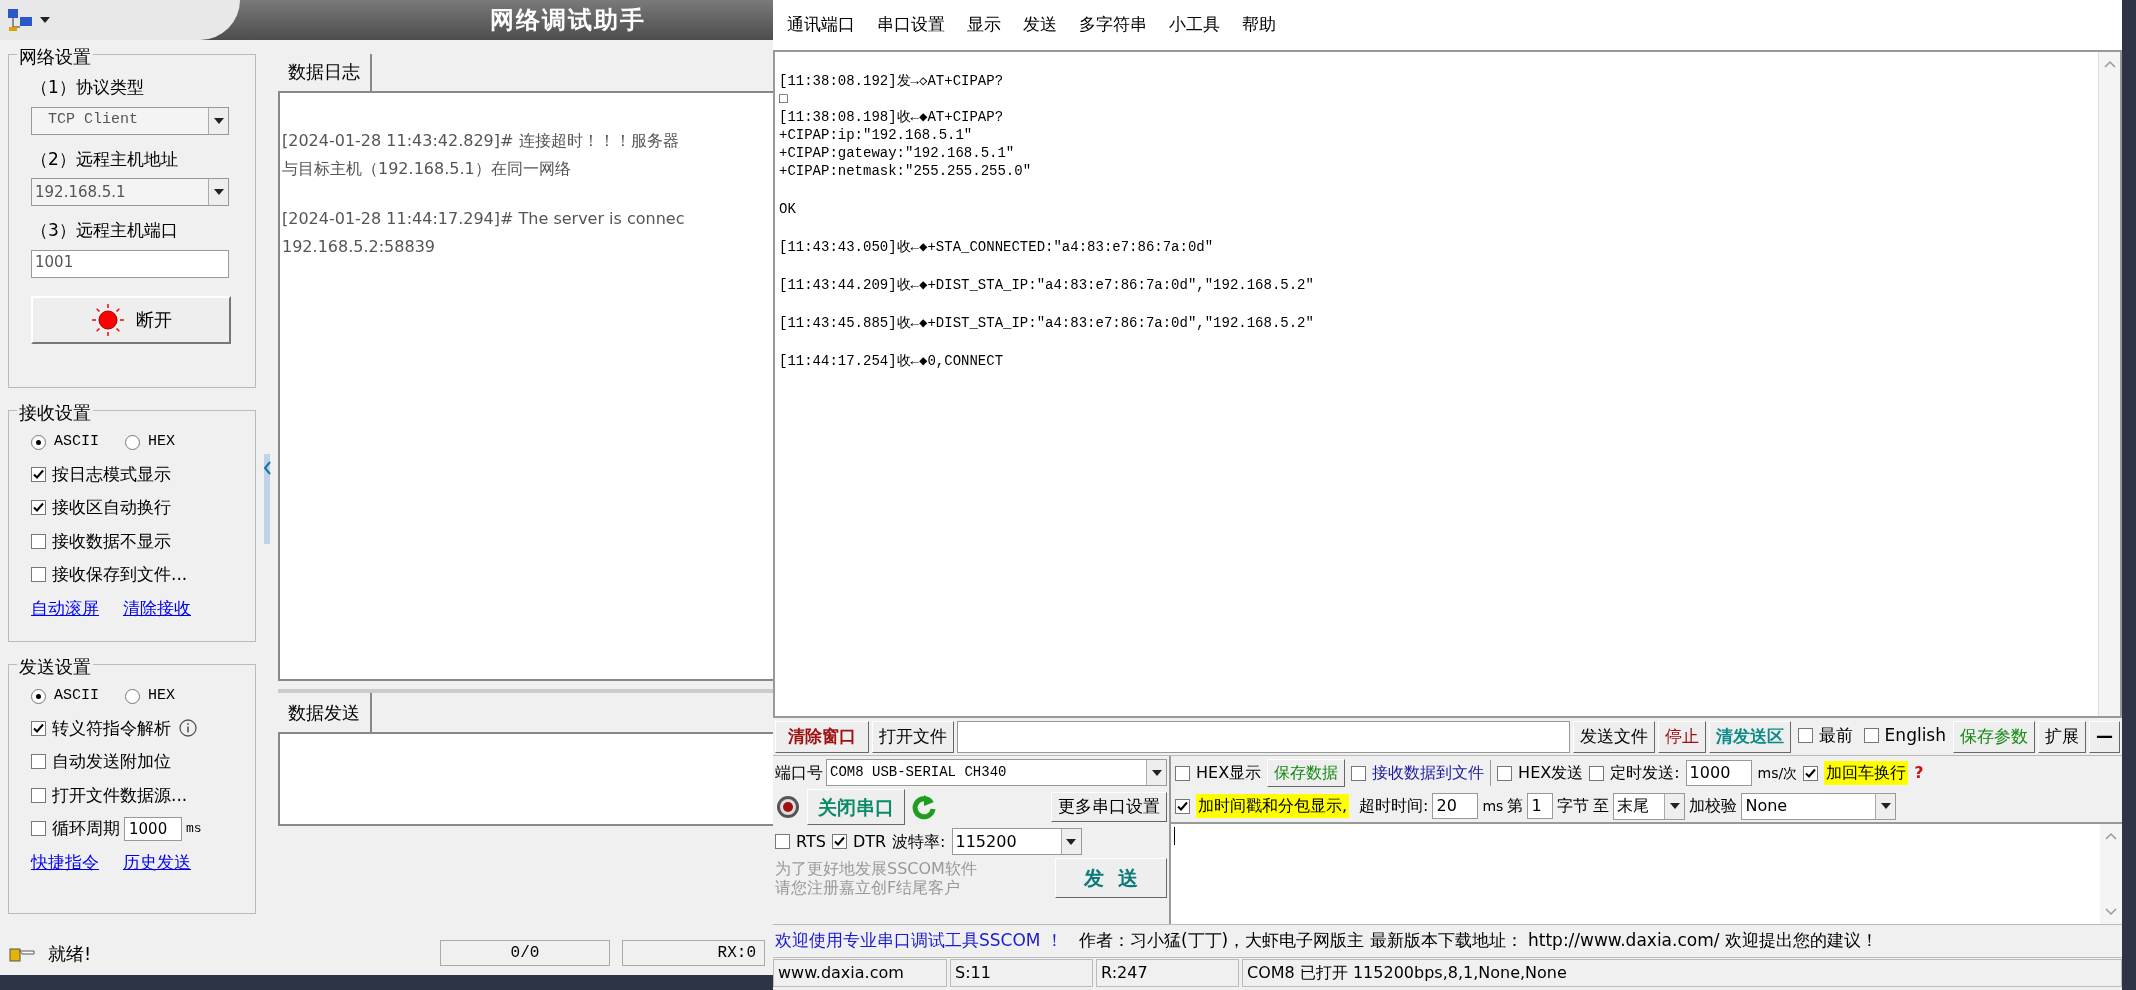 This screenshot has height=990, width=2136. Describe the element at coordinates (1681, 736) in the screenshot. I see `stop-button: 停止` at that location.